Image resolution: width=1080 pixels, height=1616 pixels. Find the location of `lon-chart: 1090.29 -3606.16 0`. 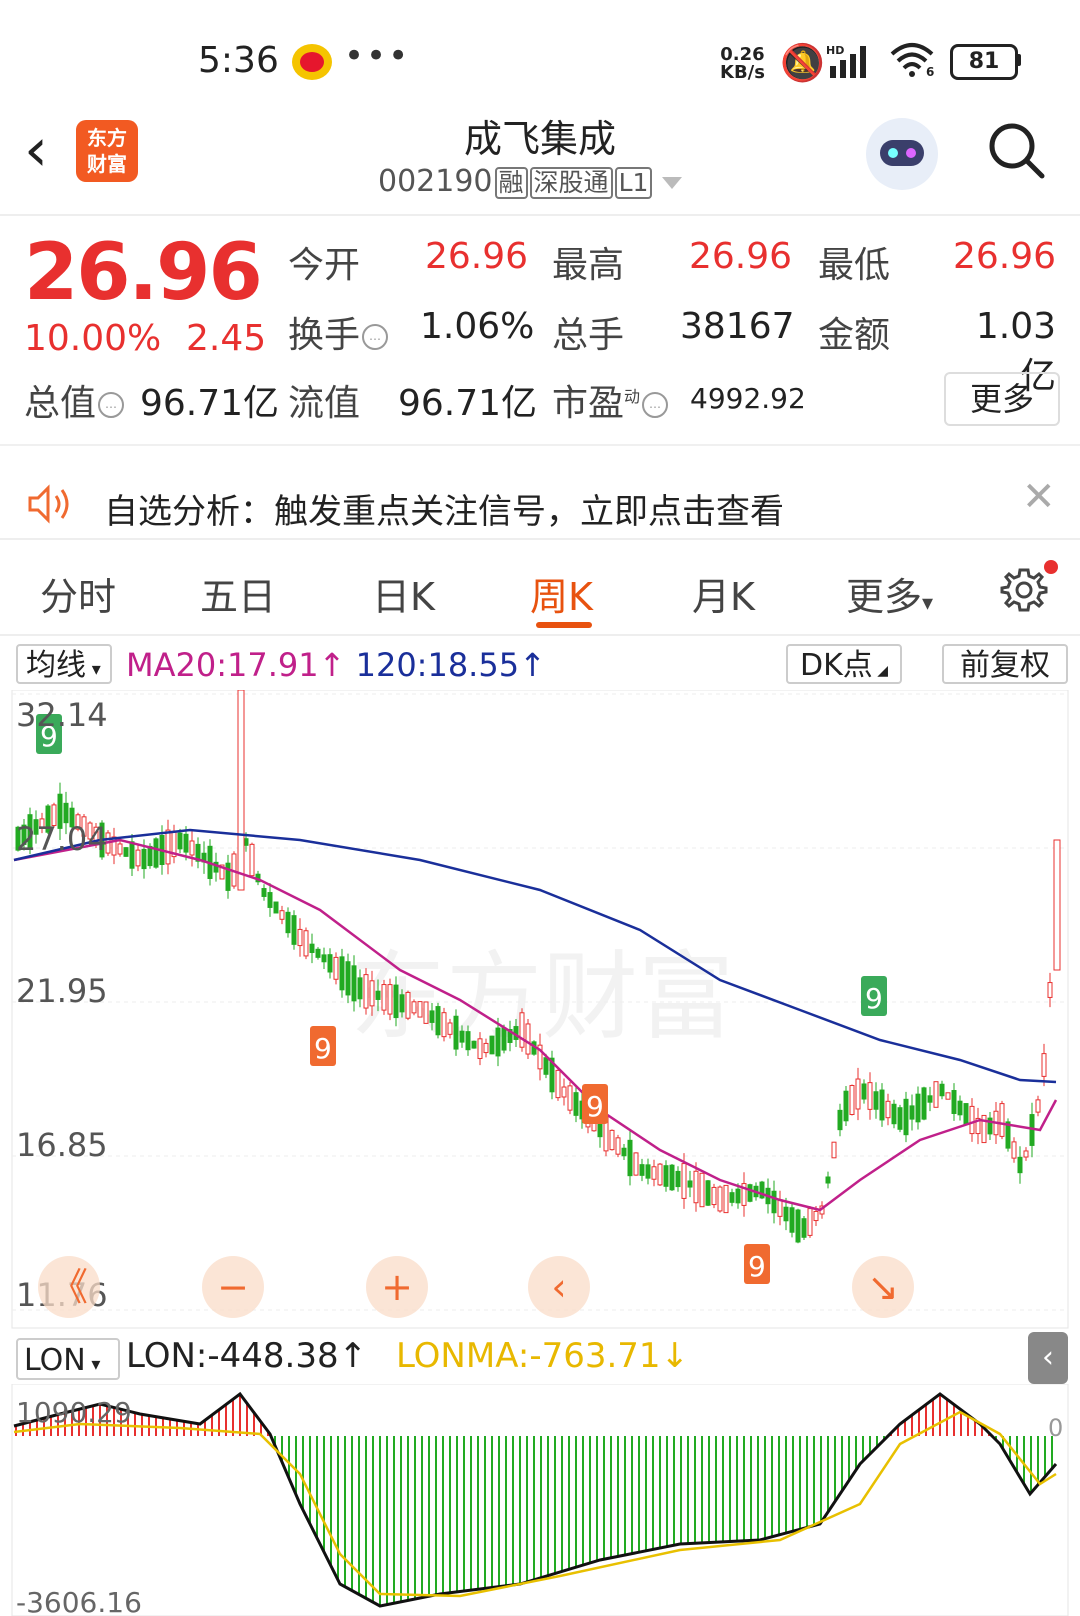

lon-chart: 1090.29 -3606.16 0 is located at coordinates (540, 1500).